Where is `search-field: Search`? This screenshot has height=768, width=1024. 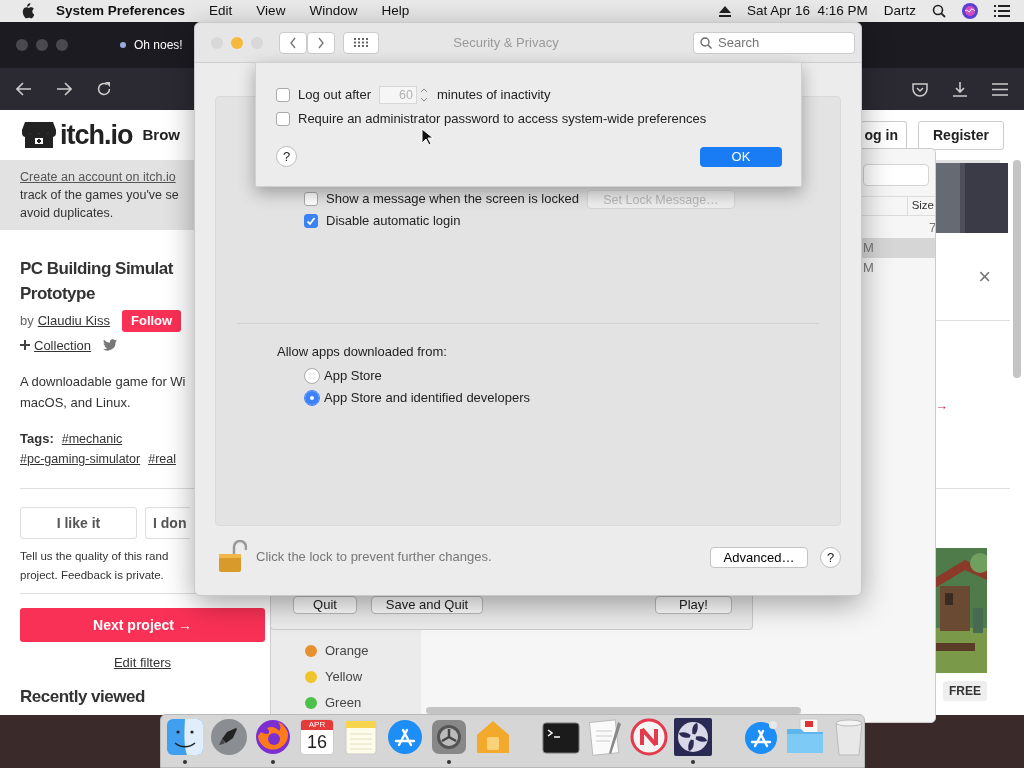
search-field: Search is located at coordinates (774, 42).